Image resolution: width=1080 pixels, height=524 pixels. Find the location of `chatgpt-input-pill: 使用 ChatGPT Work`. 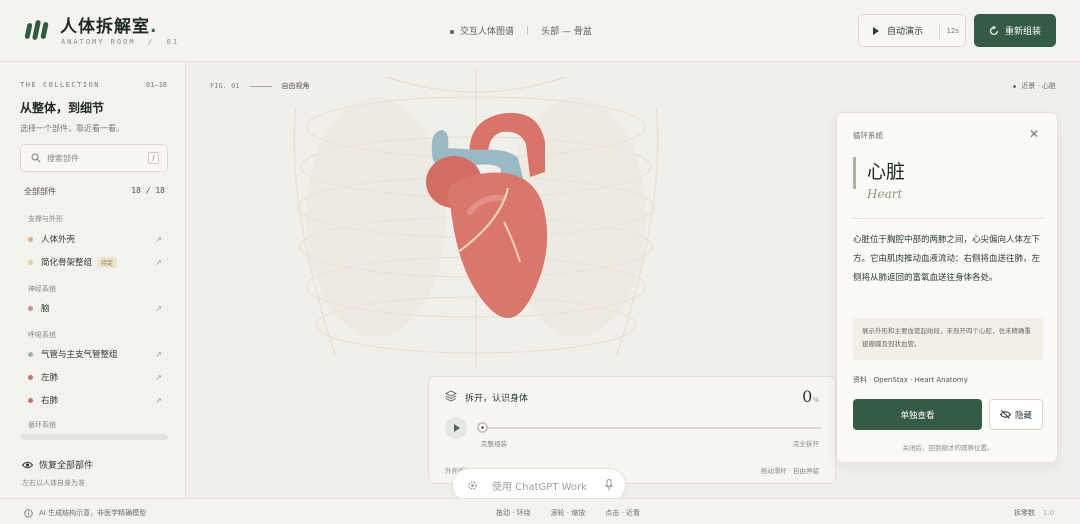

chatgpt-input-pill: 使用 ChatGPT Work is located at coordinates (539, 483).